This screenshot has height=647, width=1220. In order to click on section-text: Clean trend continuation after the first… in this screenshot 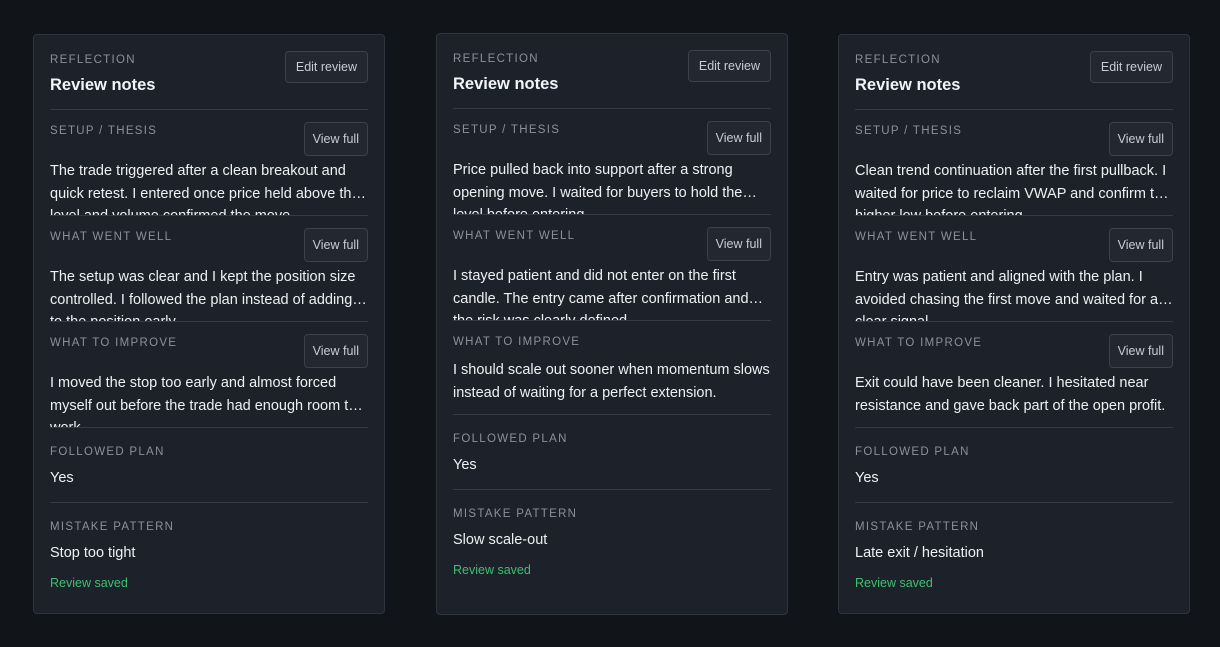, I will do `click(1013, 189)`.